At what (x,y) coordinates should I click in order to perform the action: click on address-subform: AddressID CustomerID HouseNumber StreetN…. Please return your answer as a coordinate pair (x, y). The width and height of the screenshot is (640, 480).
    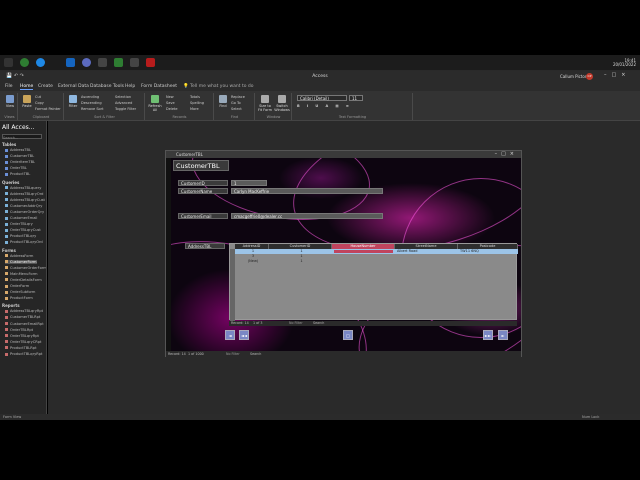
    Looking at the image, I should click on (373, 282).